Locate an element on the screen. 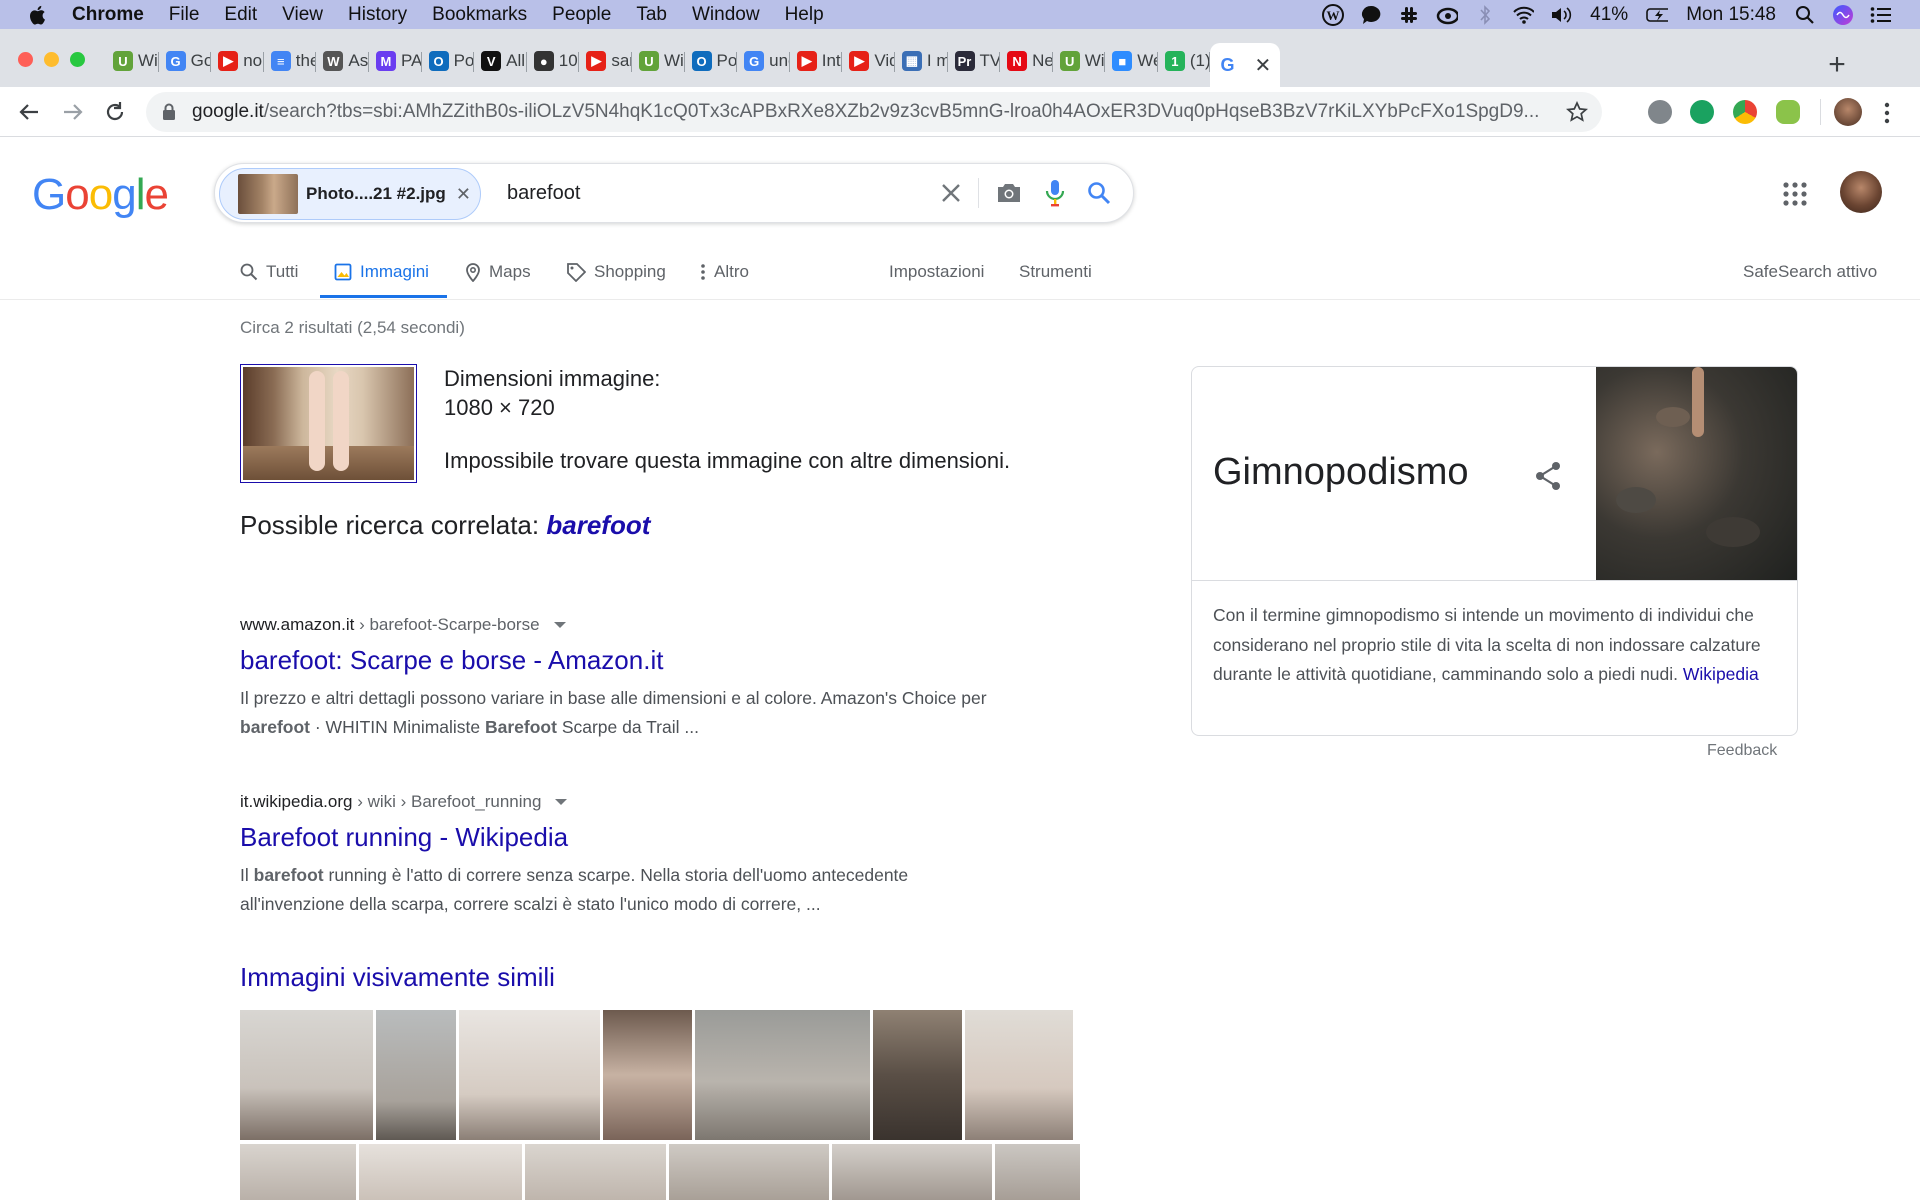  battery-charging-icon is located at coordinates (1657, 15).